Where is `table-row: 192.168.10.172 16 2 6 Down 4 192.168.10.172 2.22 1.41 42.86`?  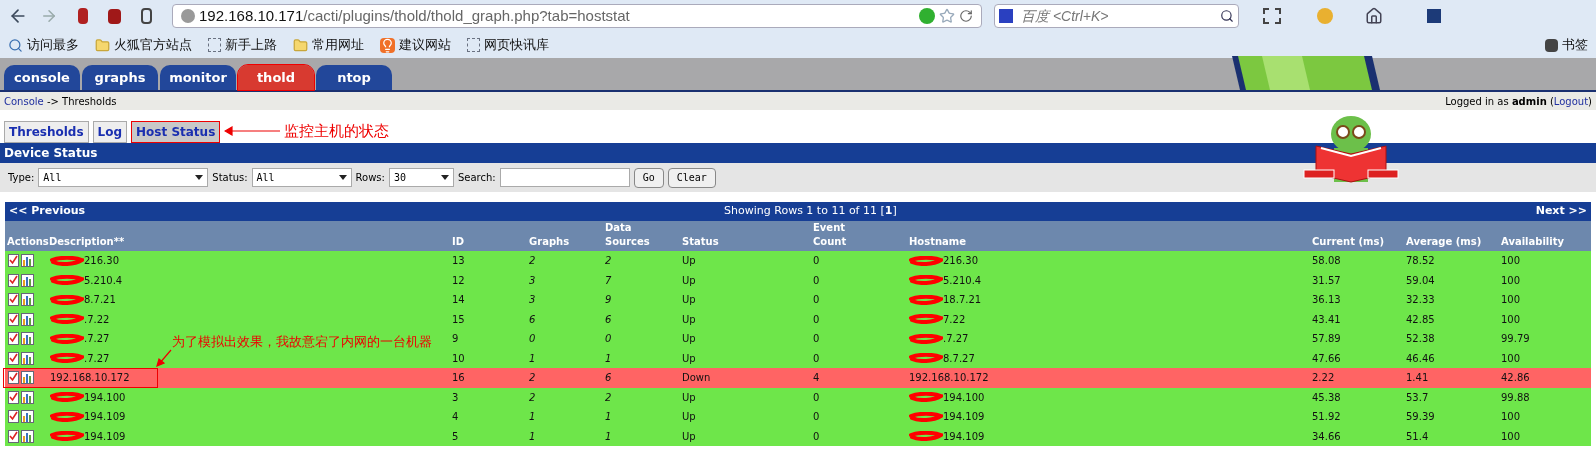
table-row: 192.168.10.172 16 2 6 Down 4 192.168.10.172 2.22 1.41 42.86 is located at coordinates (798, 378).